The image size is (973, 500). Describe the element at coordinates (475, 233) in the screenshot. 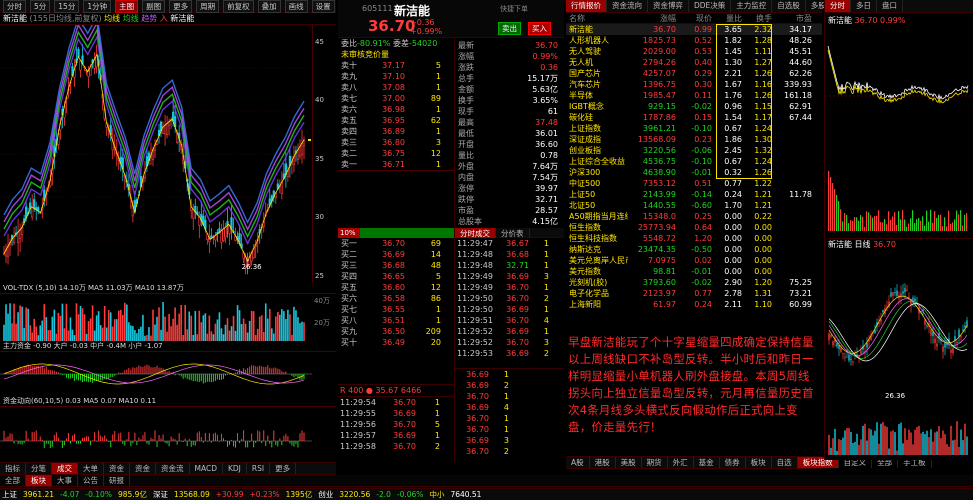

I see `tick-tab-0: 分时成交` at that location.